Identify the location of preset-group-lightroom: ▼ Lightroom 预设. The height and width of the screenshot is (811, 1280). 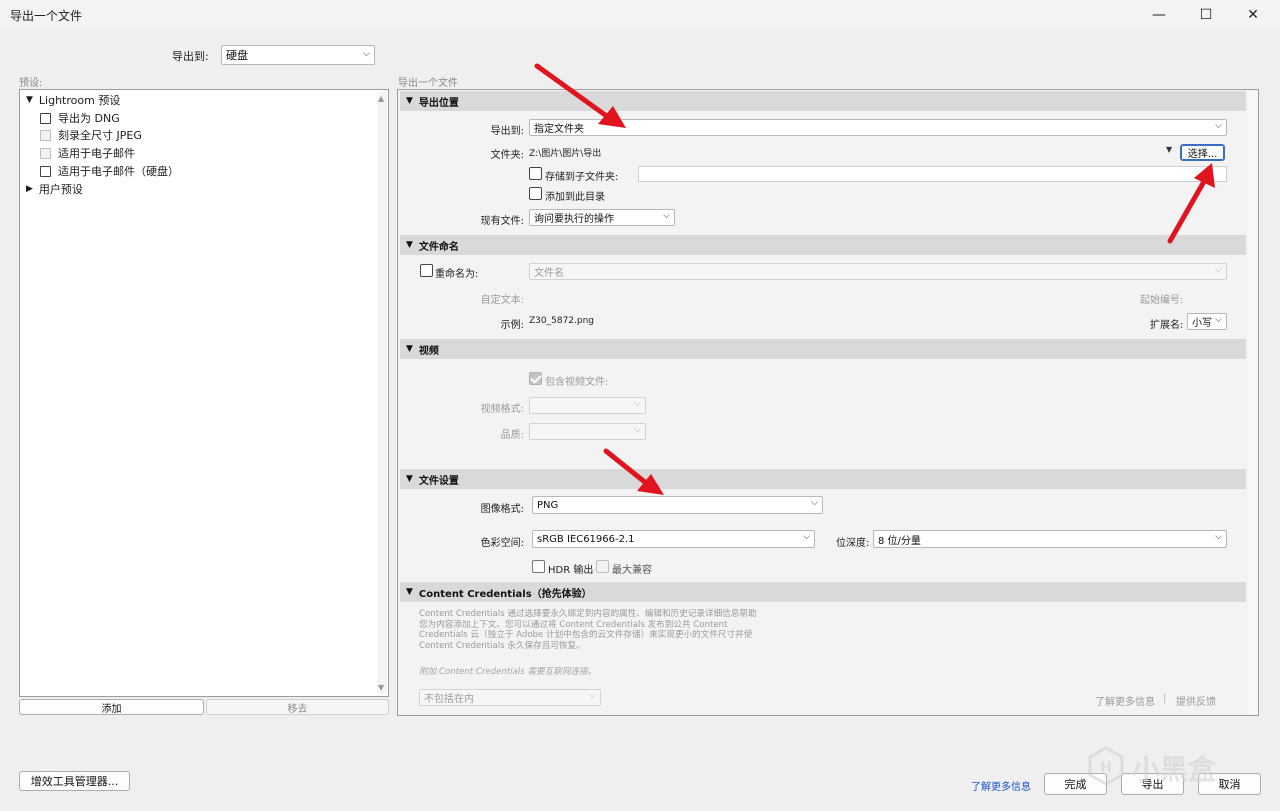
(73, 100).